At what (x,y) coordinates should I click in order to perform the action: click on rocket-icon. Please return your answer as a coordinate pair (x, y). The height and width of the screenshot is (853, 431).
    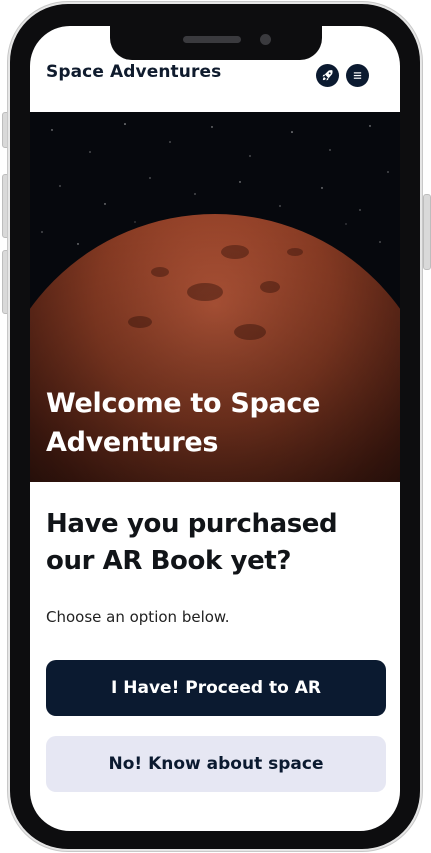
    Looking at the image, I should click on (327, 75).